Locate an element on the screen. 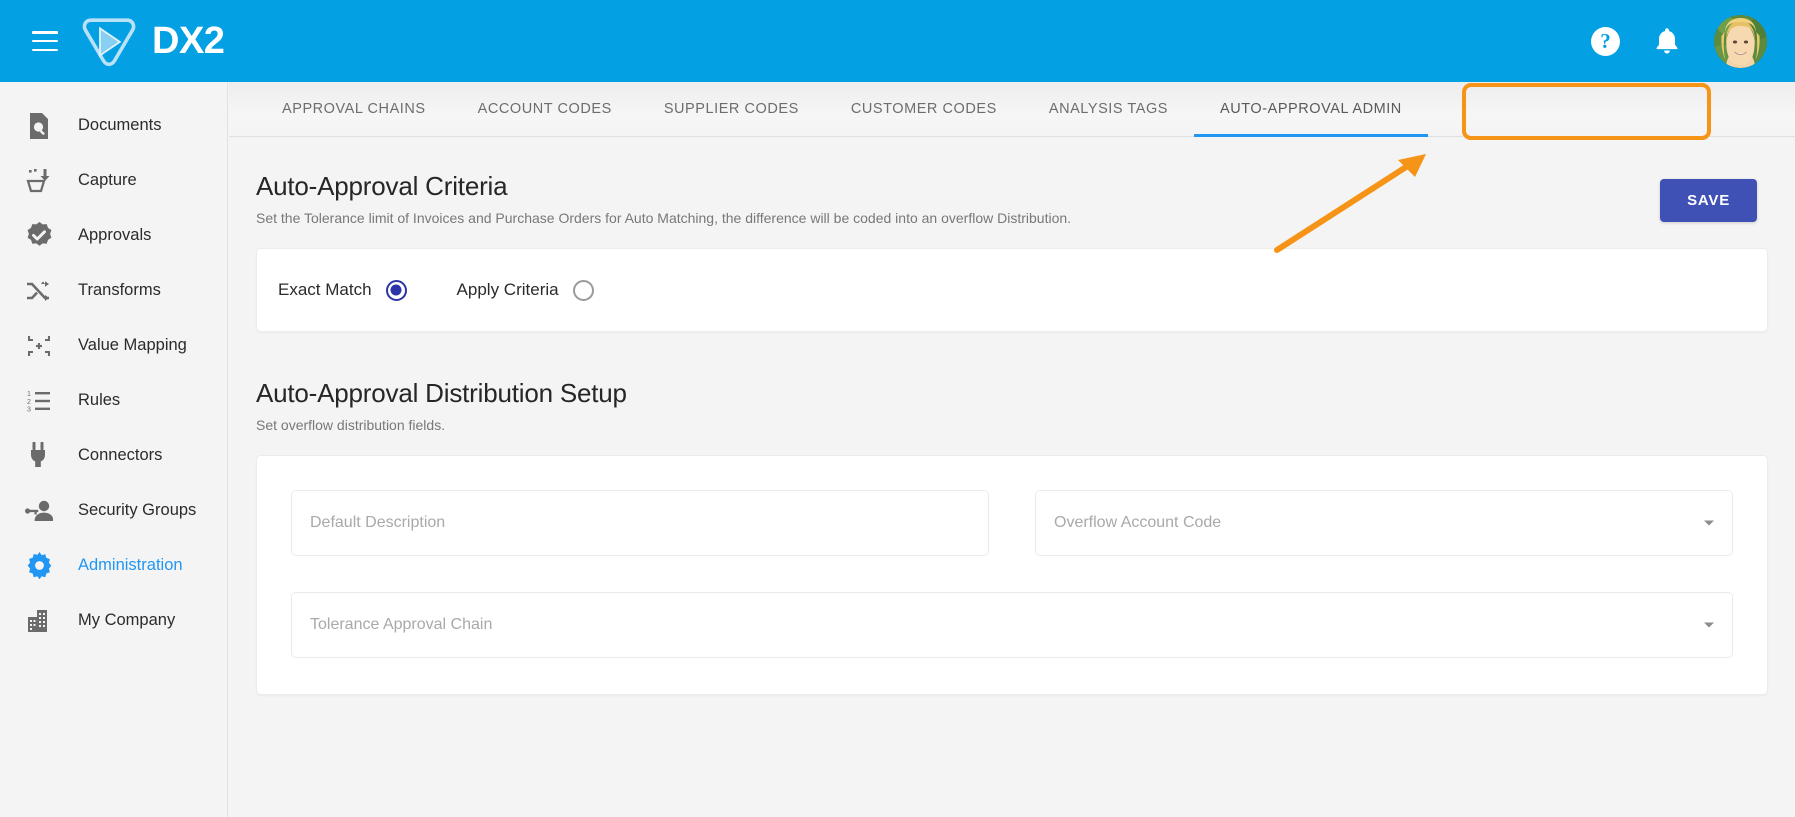  bell-icon is located at coordinates (1667, 41).